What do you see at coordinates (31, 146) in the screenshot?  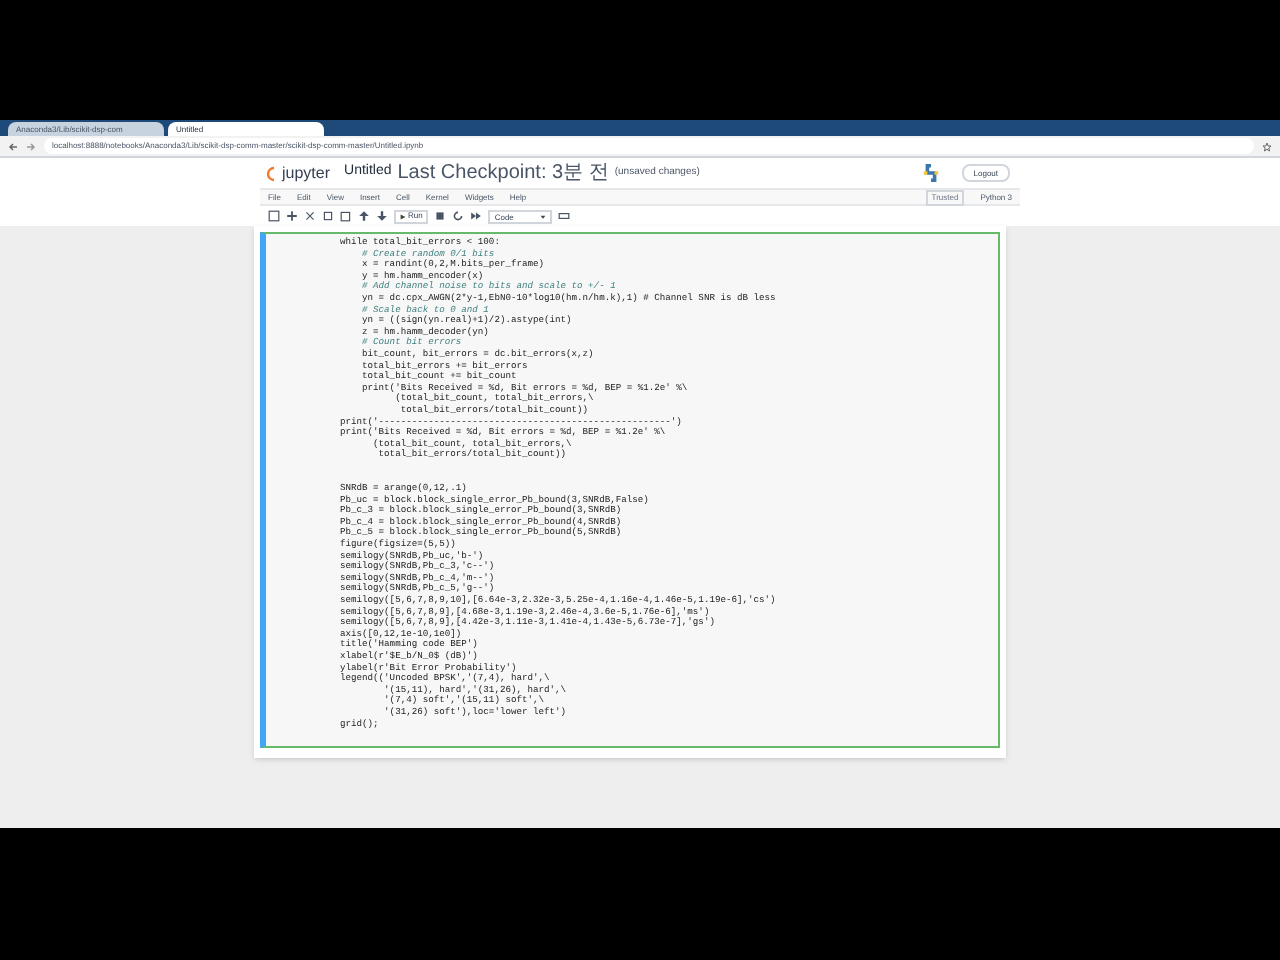 I see `forward-icon` at bounding box center [31, 146].